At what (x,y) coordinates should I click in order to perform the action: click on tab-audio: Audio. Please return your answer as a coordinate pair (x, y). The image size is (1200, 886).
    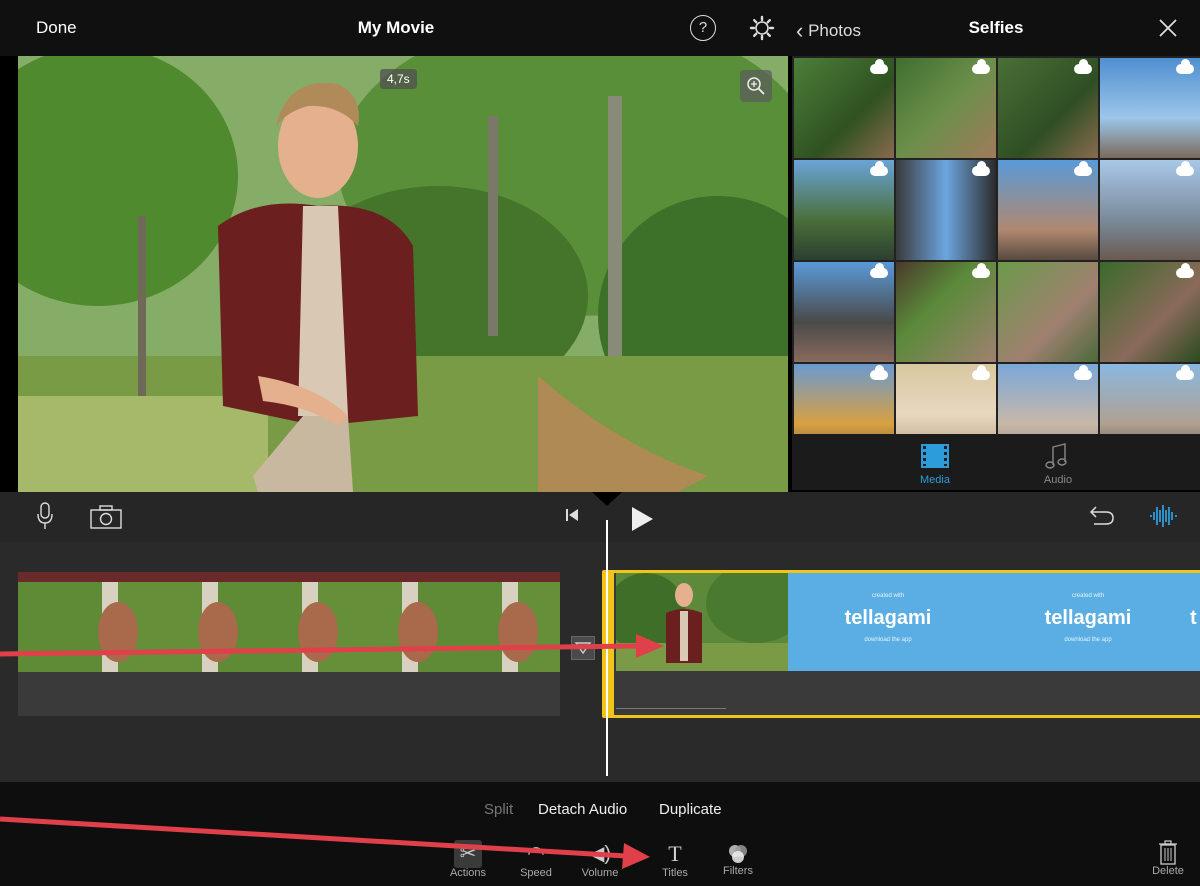
    Looking at the image, I should click on (1058, 480).